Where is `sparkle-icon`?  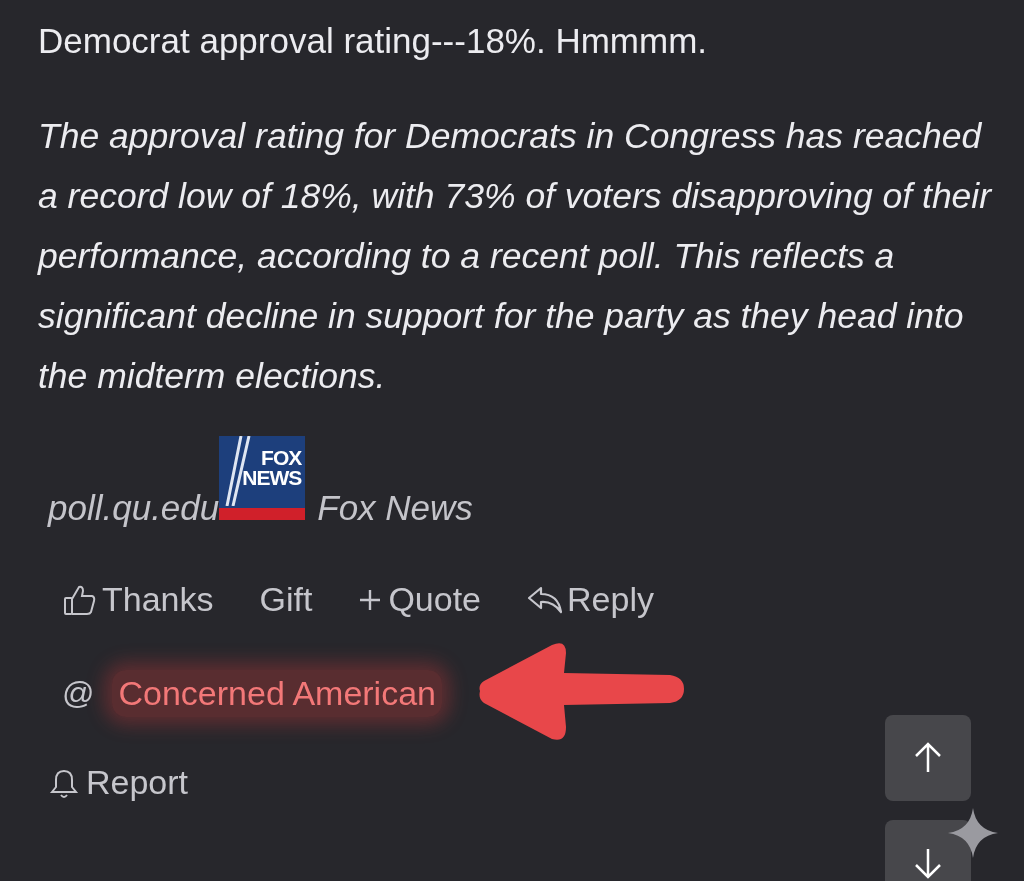
sparkle-icon is located at coordinates (973, 833).